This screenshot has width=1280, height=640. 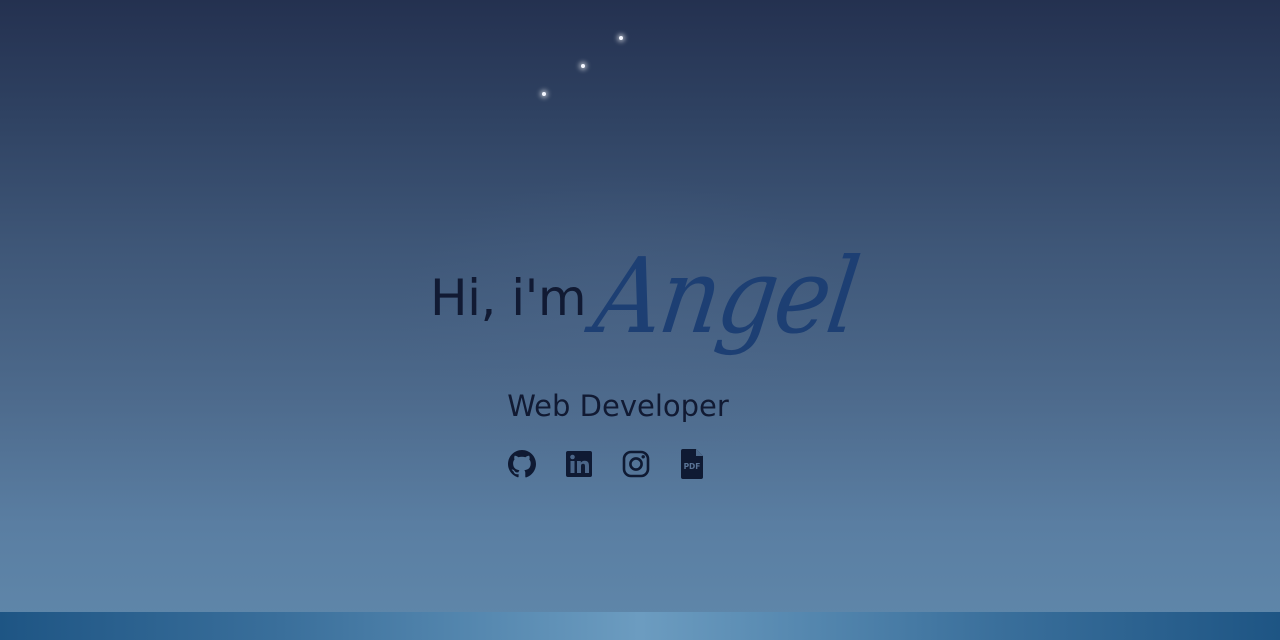 What do you see at coordinates (640, 626) in the screenshot?
I see `bottom-bar` at bounding box center [640, 626].